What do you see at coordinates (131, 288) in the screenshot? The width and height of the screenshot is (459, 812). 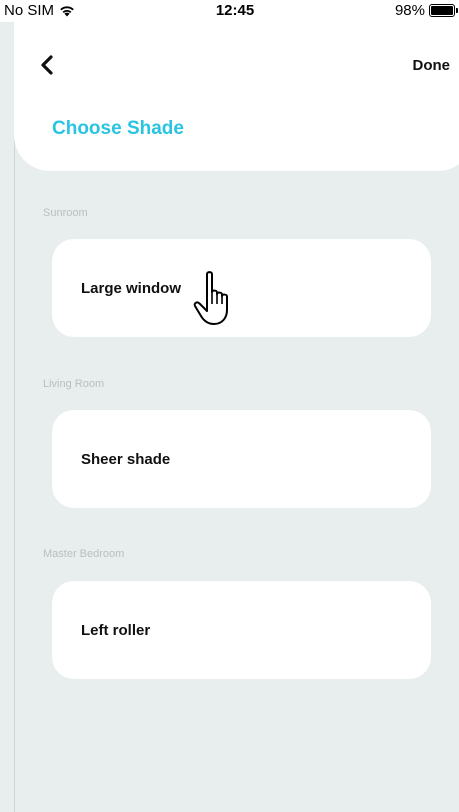 I see `shade-label: Large window` at bounding box center [131, 288].